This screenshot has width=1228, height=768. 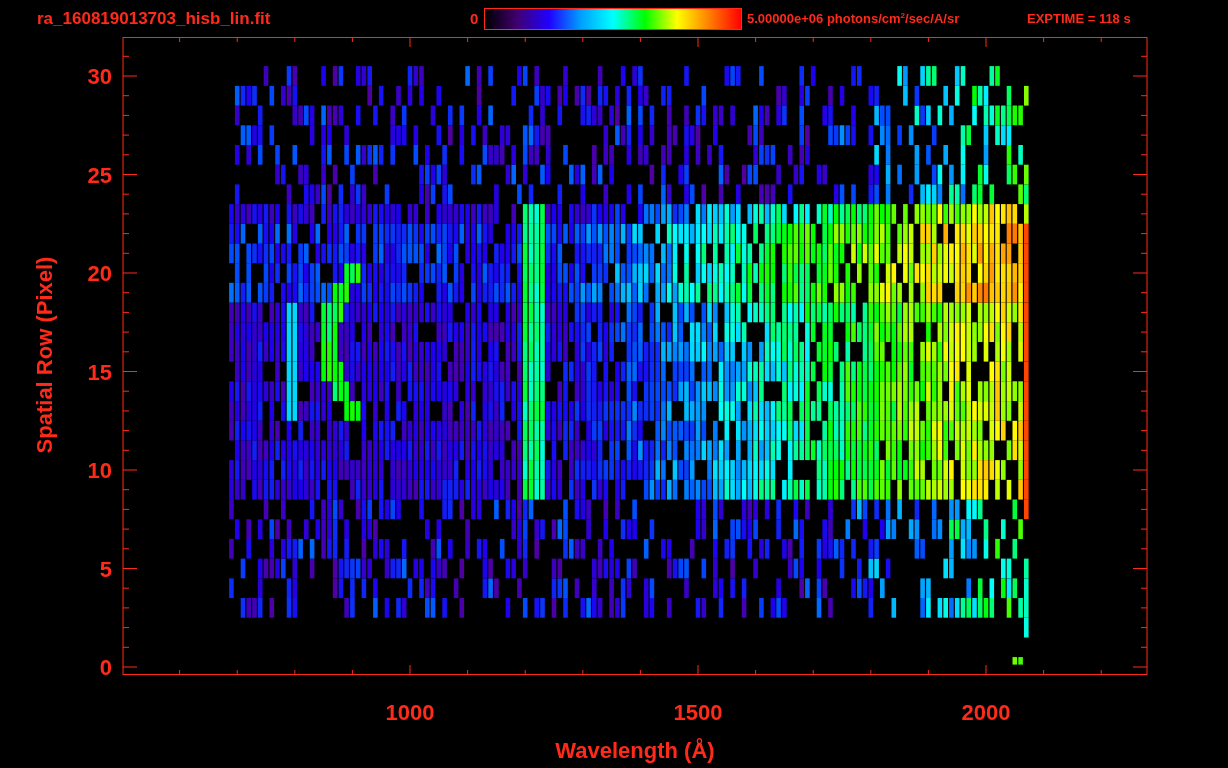 I want to click on colorbar-min-label: 0, so click(x=475, y=18).